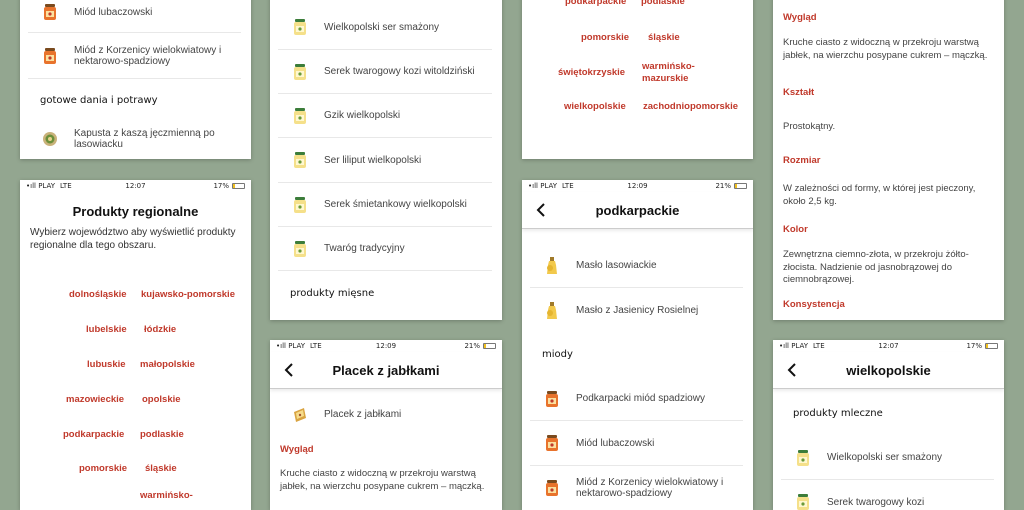  I want to click on region-link: łódzkie, so click(160, 329).